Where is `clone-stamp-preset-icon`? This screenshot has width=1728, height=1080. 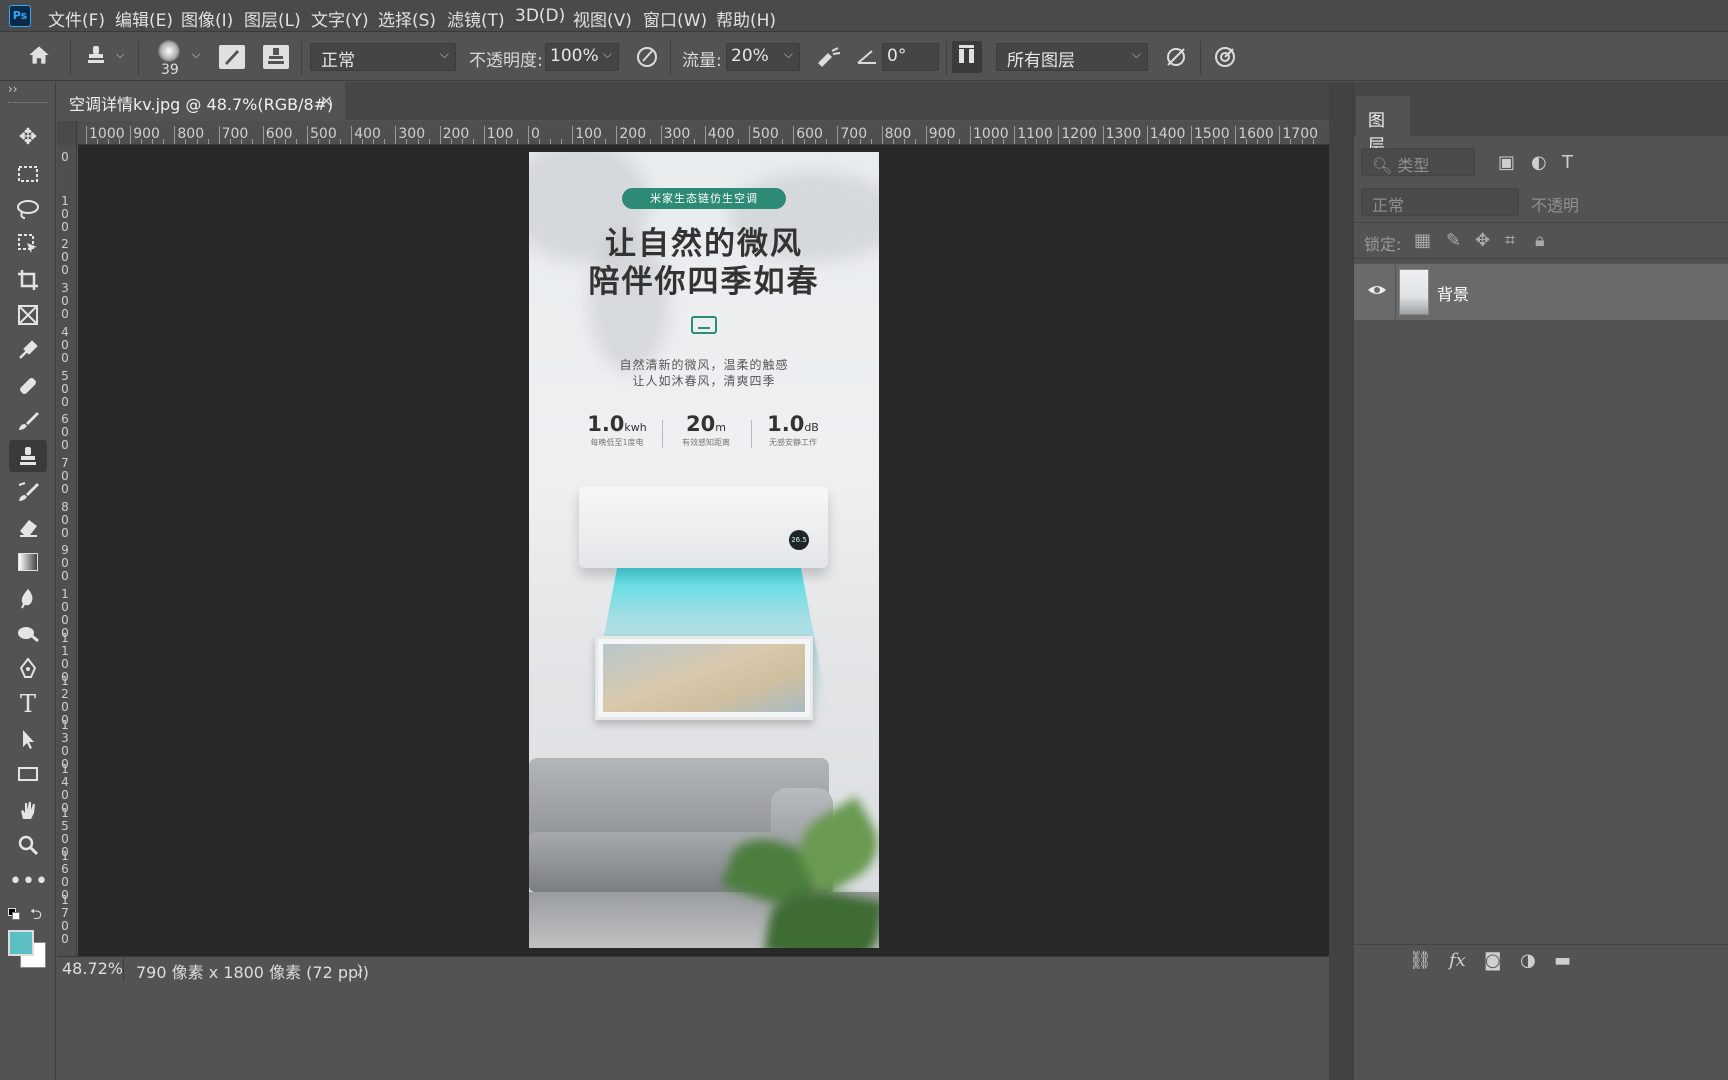
clone-stamp-preset-icon is located at coordinates (96, 57).